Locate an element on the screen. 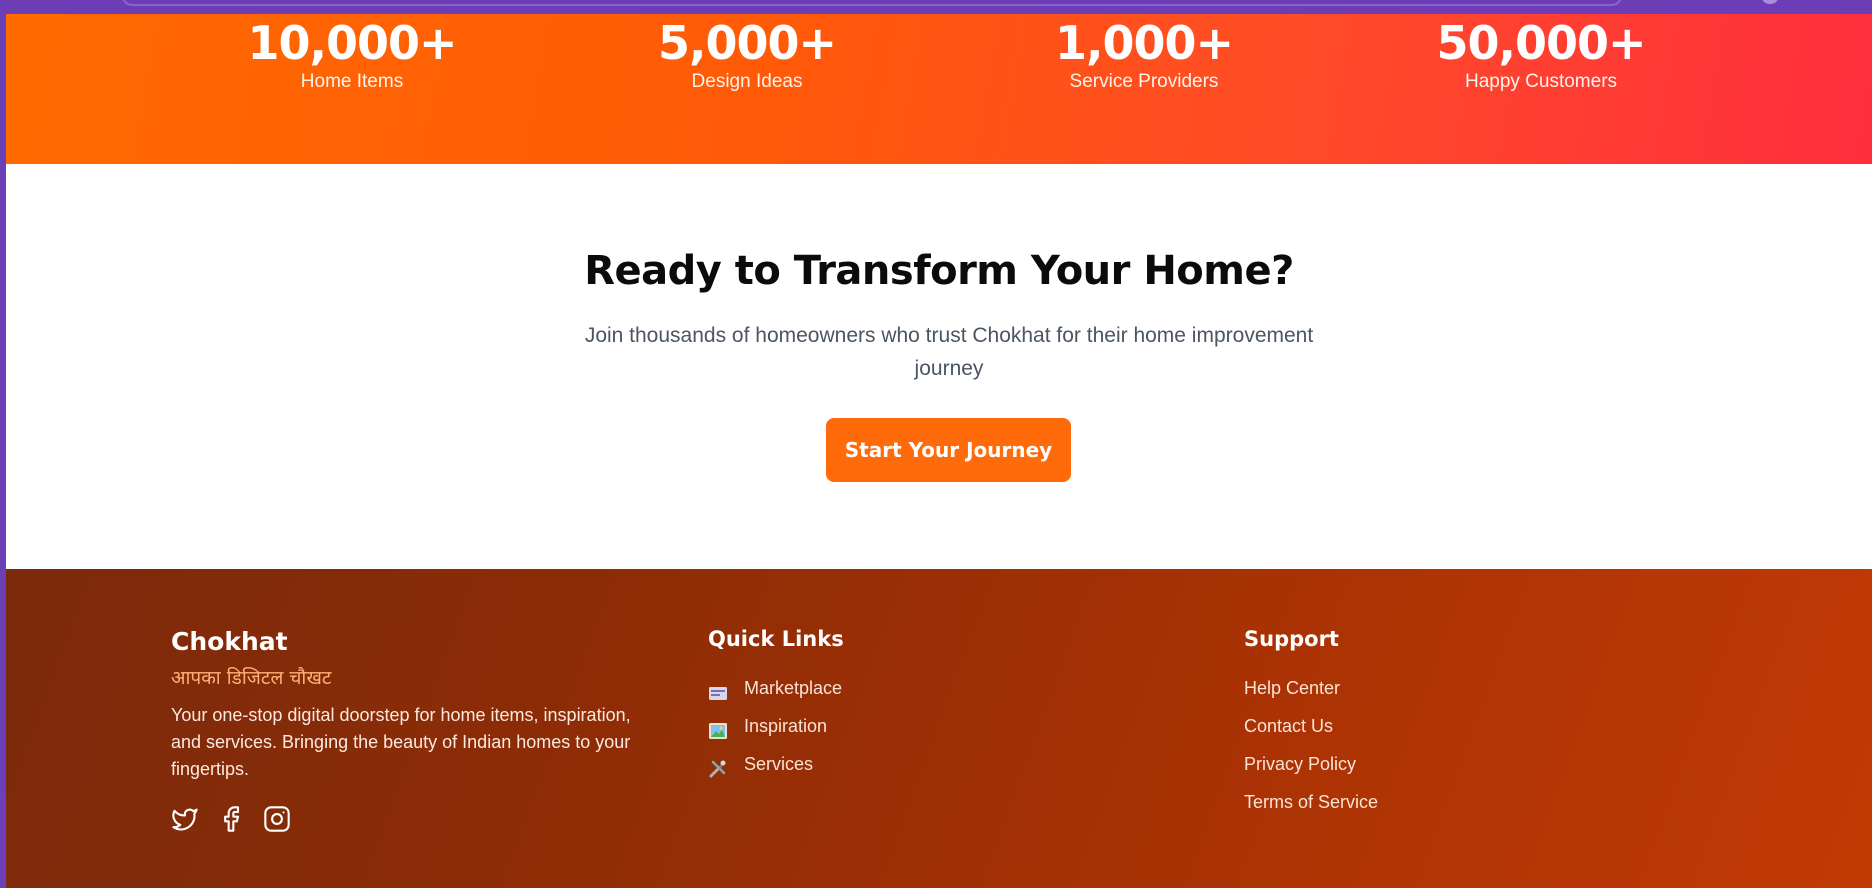 This screenshot has height=888, width=1872. quick-link-services: Services is located at coordinates (776, 764).